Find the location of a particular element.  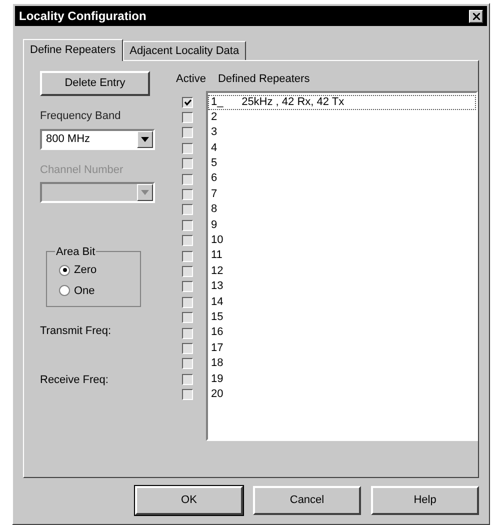

list-item: 7 is located at coordinates (342, 194).